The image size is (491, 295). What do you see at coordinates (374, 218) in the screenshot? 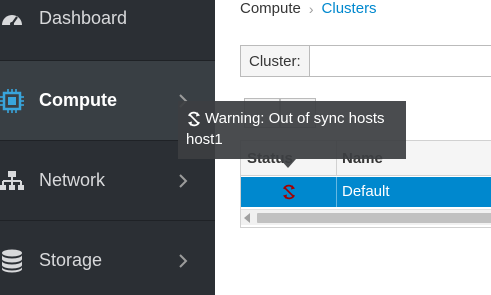
I see `scrollbar-thumb` at bounding box center [374, 218].